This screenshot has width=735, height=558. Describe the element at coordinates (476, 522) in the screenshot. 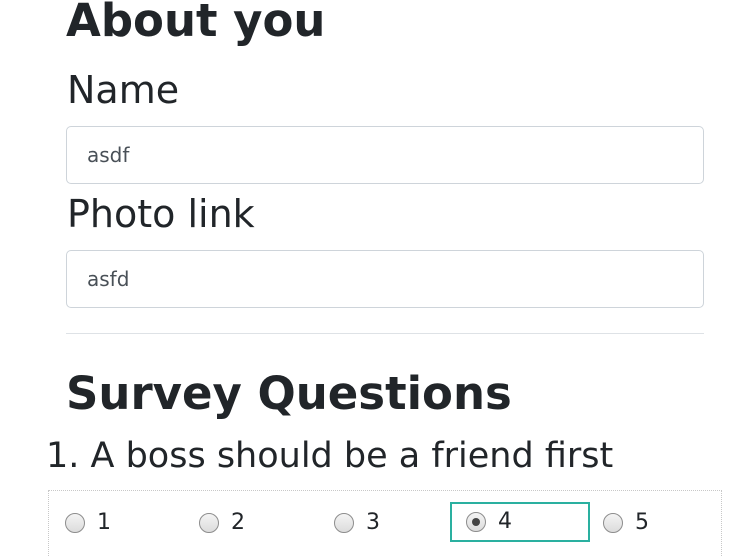

I see `radio-button-checked-icon` at that location.